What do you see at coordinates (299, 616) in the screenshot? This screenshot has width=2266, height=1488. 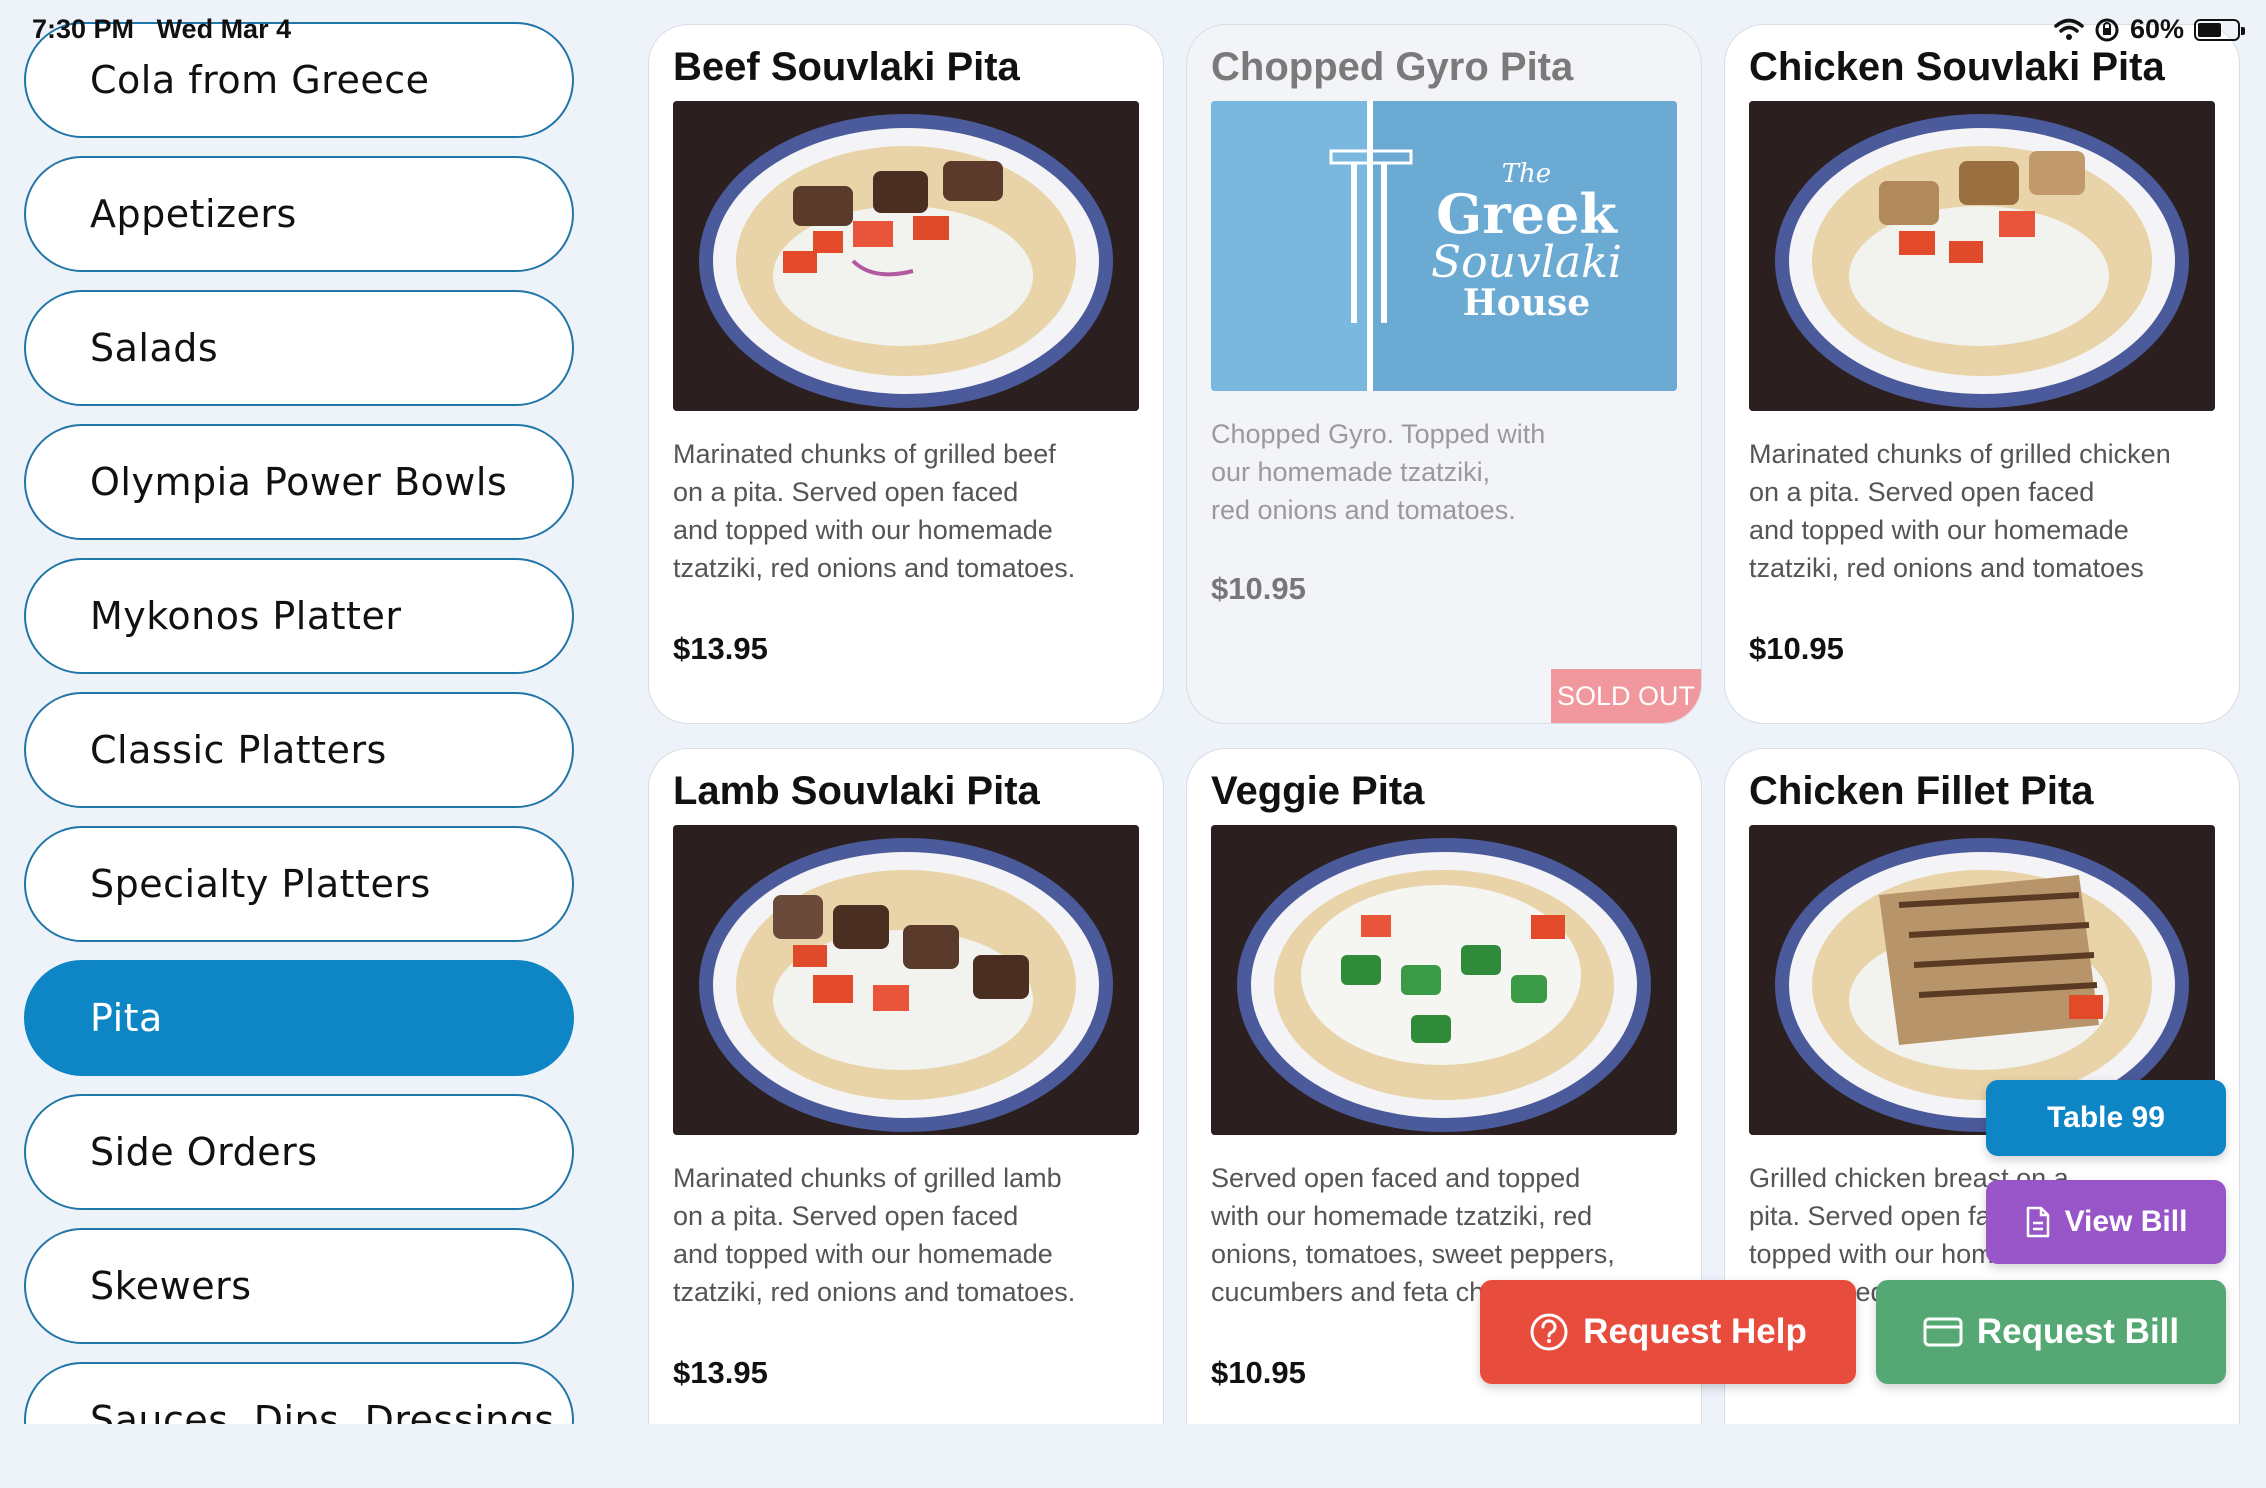 I see `category-mykonos-platter: Mykonos Platter` at bounding box center [299, 616].